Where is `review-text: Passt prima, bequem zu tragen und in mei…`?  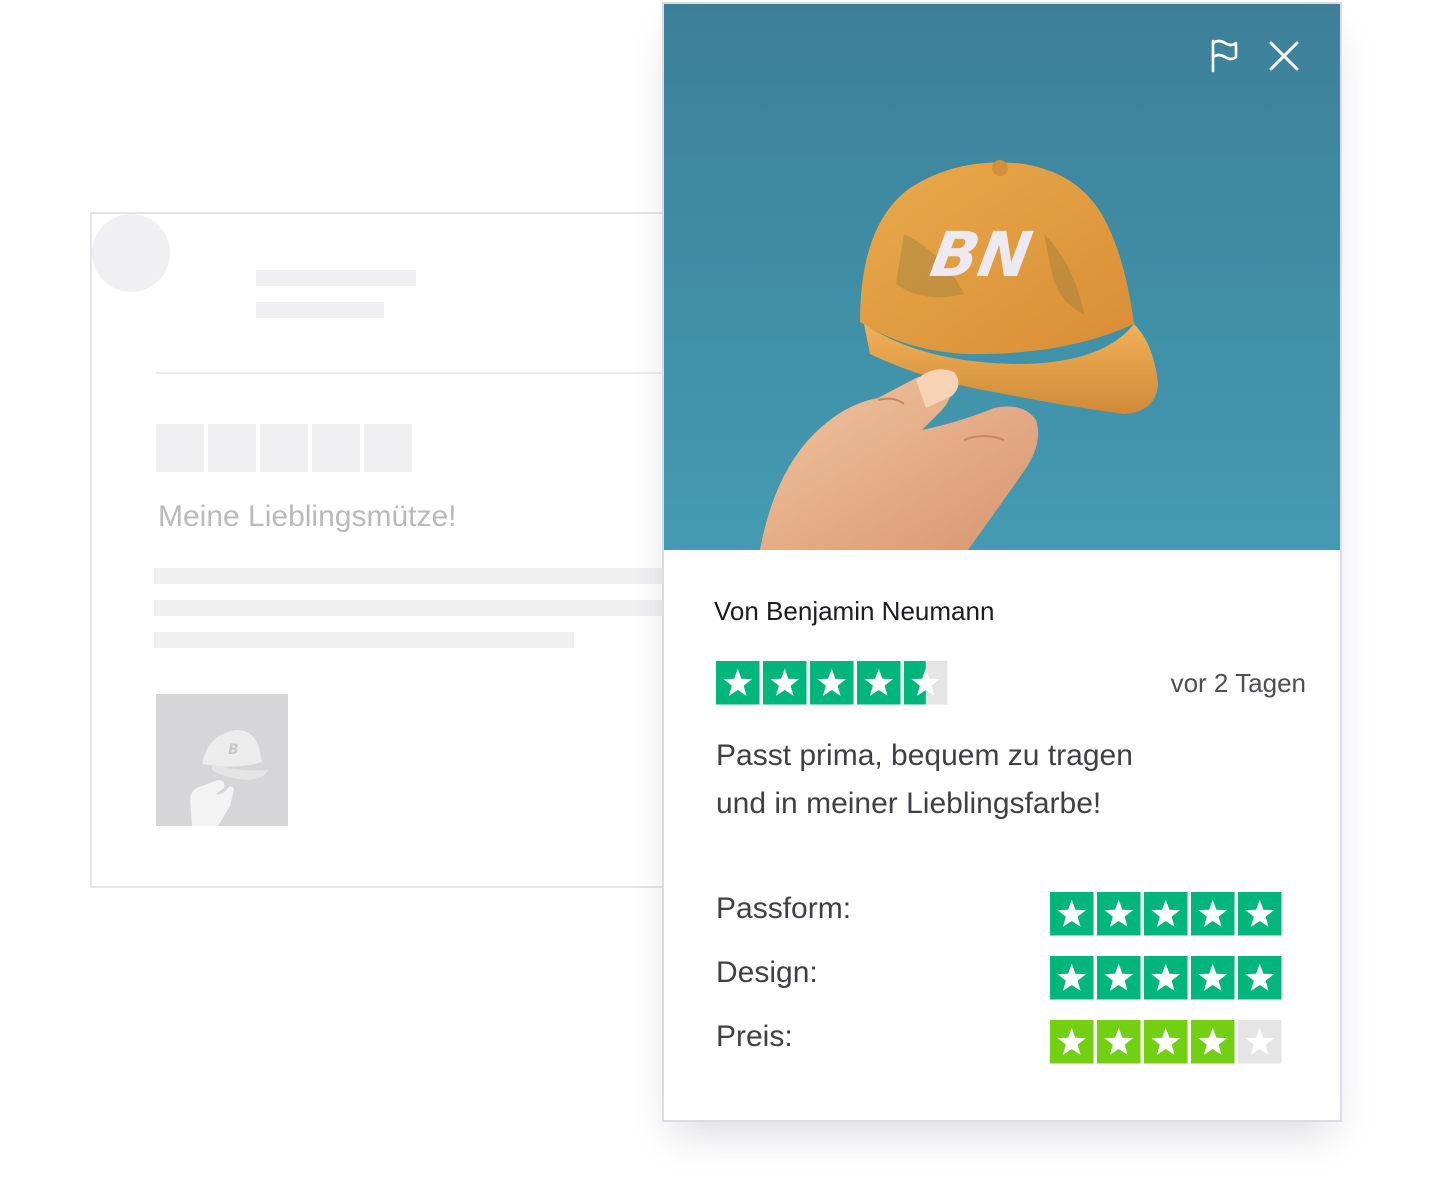 review-text: Passt prima, bequem zu tragen und in mei… is located at coordinates (996, 780).